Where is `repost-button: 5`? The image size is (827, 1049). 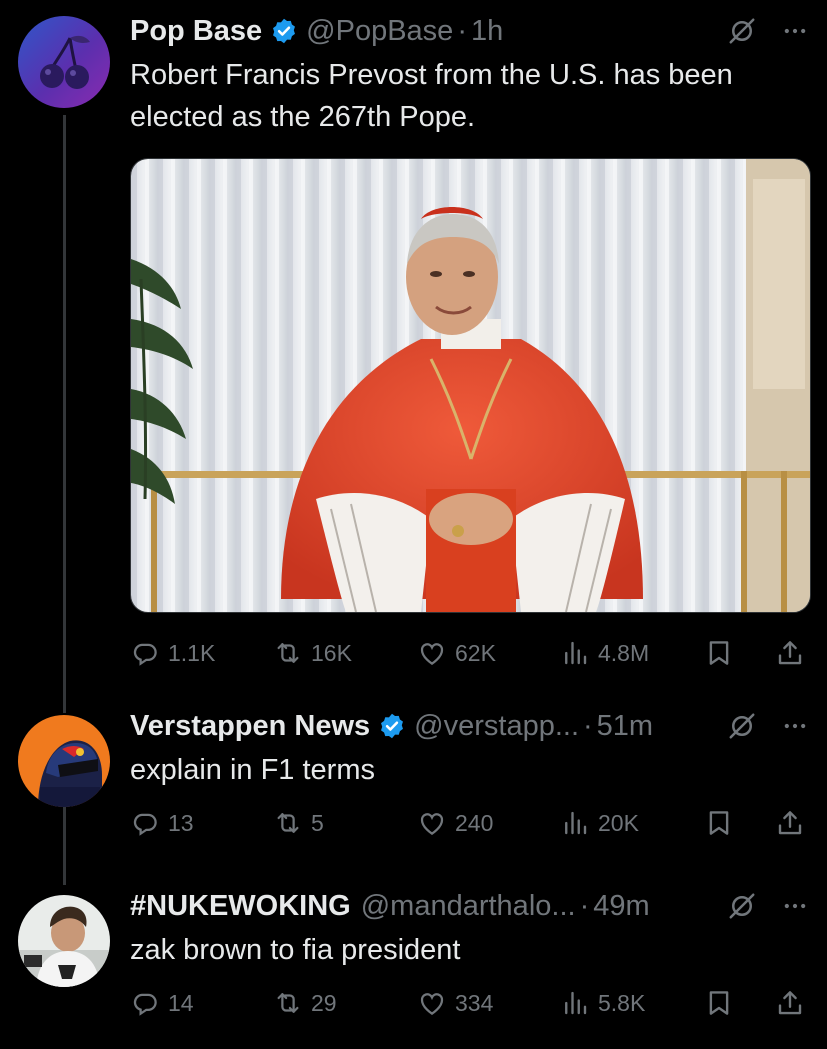 repost-button: 5 is located at coordinates (298, 823).